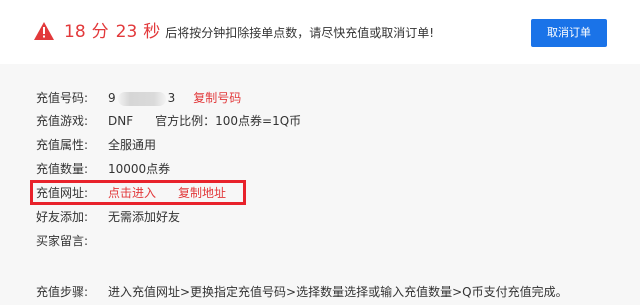 The width and height of the screenshot is (640, 305). I want to click on quantity-label: 充值数量:, so click(62, 169).